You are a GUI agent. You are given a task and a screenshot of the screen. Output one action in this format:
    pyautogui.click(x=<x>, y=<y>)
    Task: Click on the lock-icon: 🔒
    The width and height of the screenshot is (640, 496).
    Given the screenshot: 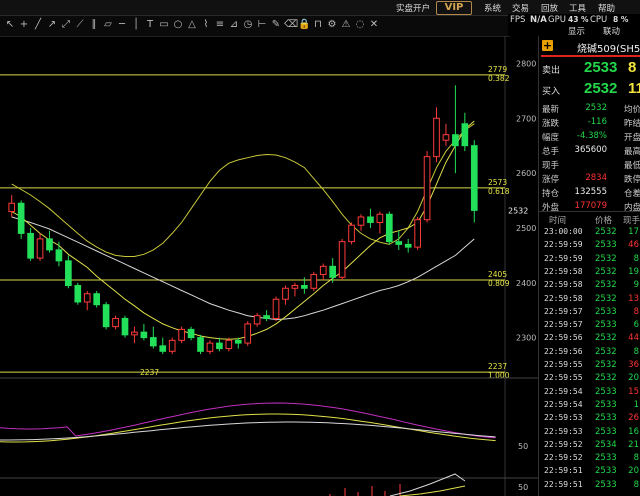 What is the action you would take?
    pyautogui.click(x=304, y=25)
    